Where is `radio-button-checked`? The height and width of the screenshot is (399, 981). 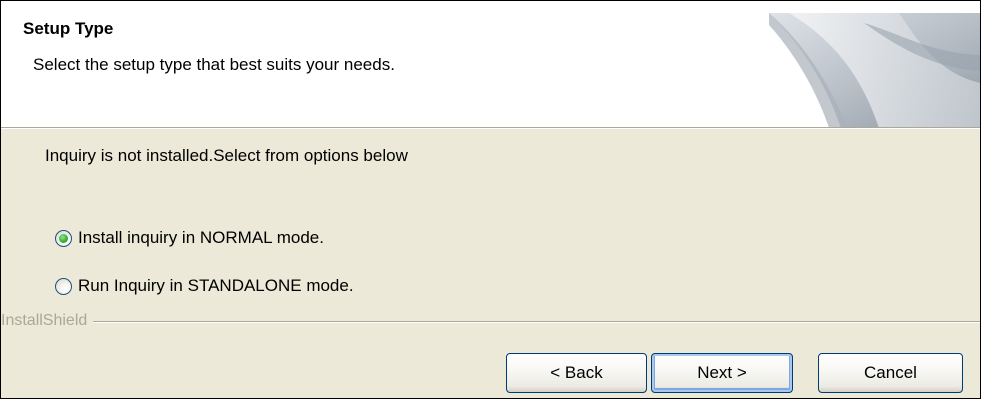
radio-button-checked is located at coordinates (63, 238).